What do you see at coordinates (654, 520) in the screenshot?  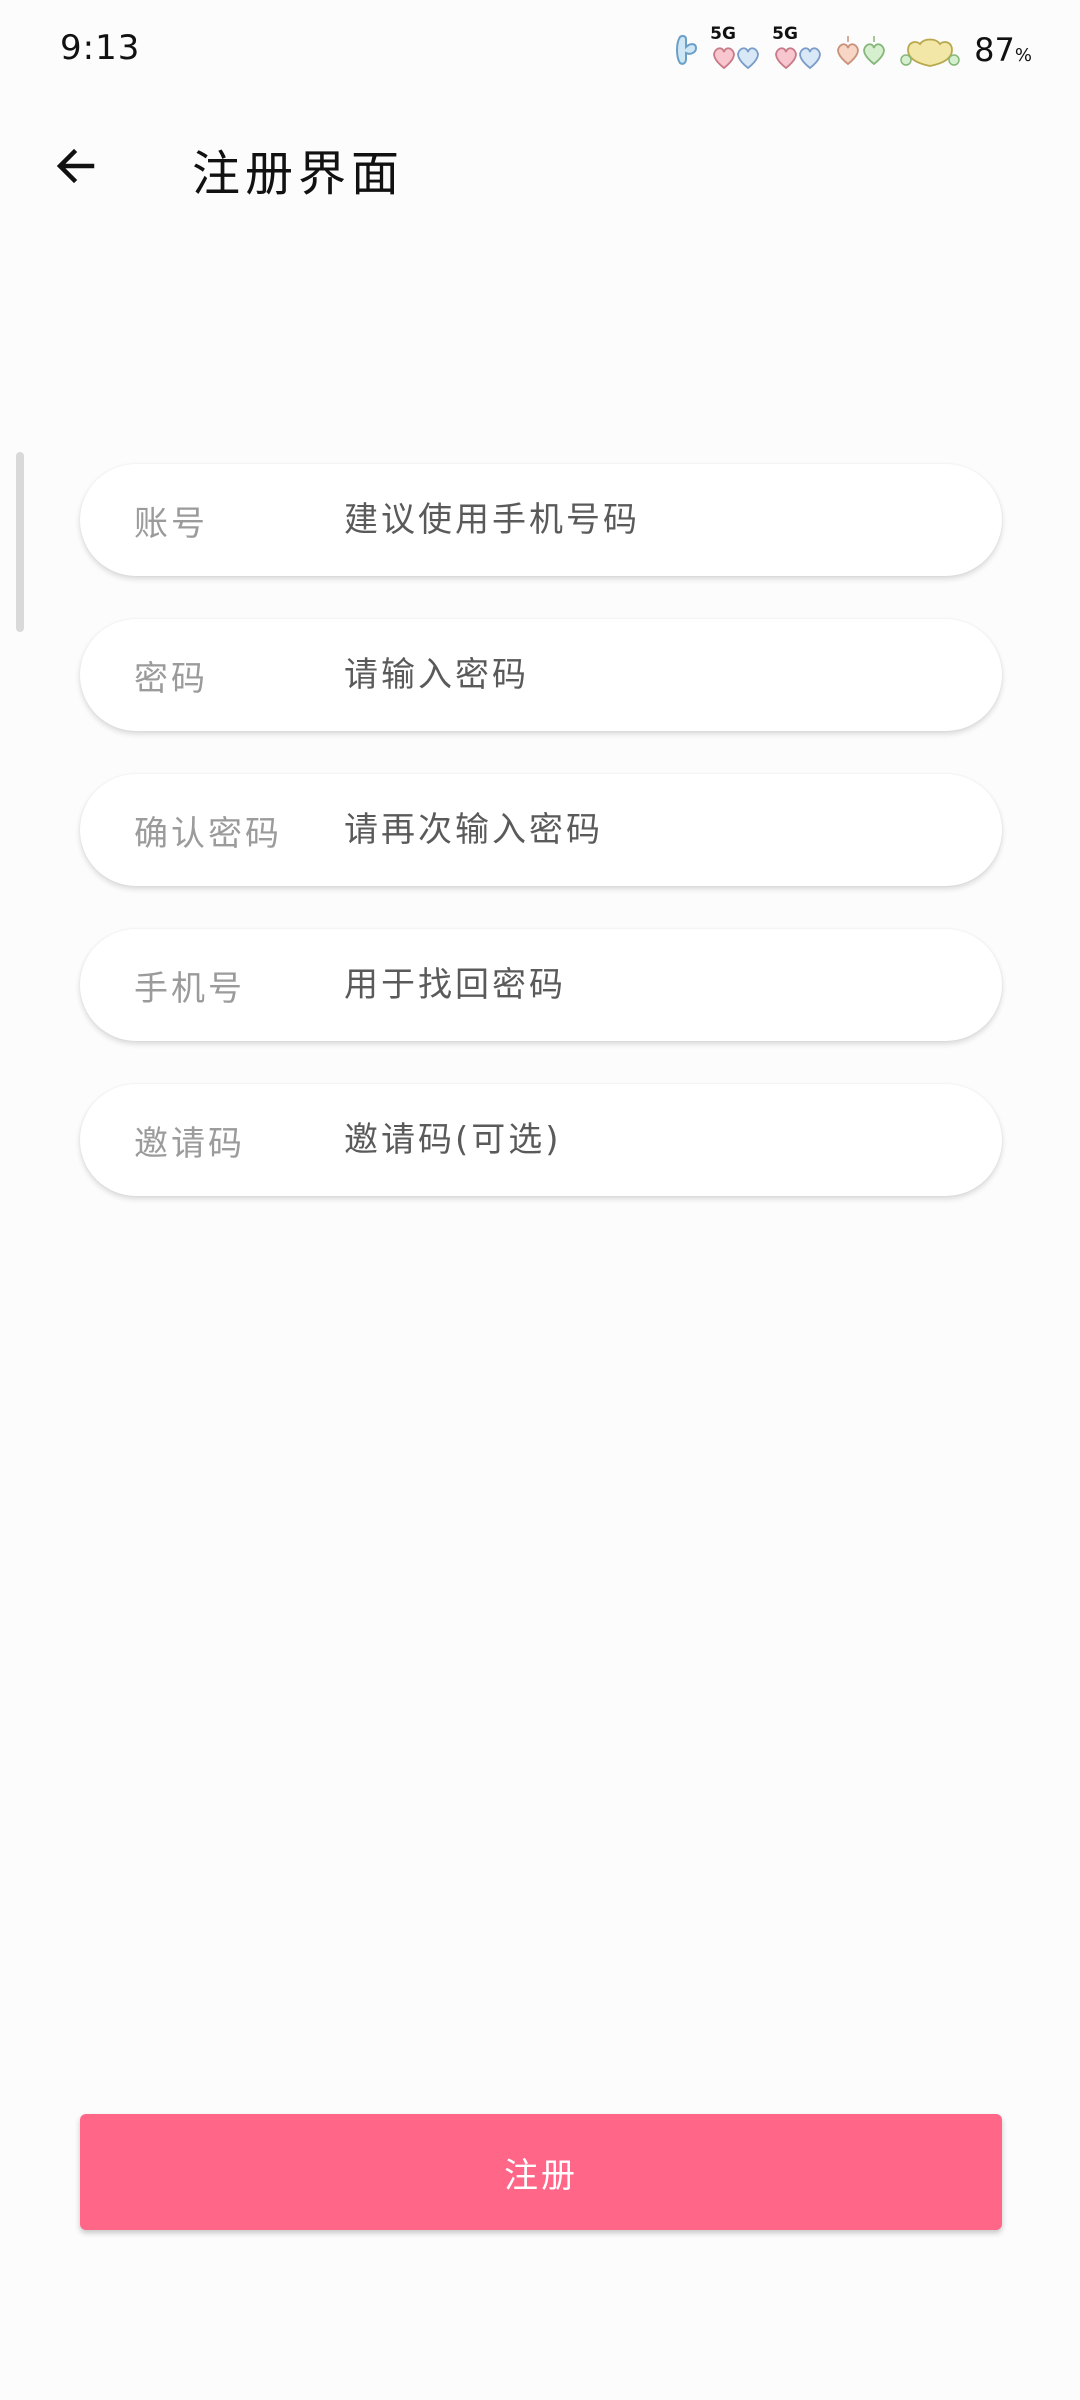 I see `account-input` at bounding box center [654, 520].